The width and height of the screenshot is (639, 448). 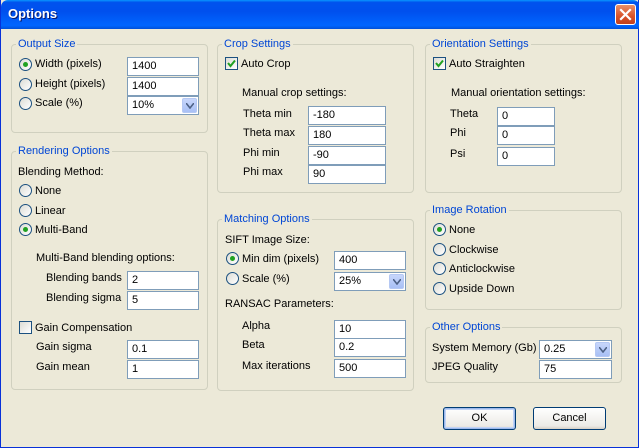 What do you see at coordinates (462, 230) in the screenshot?
I see `rotation-none-label: None` at bounding box center [462, 230].